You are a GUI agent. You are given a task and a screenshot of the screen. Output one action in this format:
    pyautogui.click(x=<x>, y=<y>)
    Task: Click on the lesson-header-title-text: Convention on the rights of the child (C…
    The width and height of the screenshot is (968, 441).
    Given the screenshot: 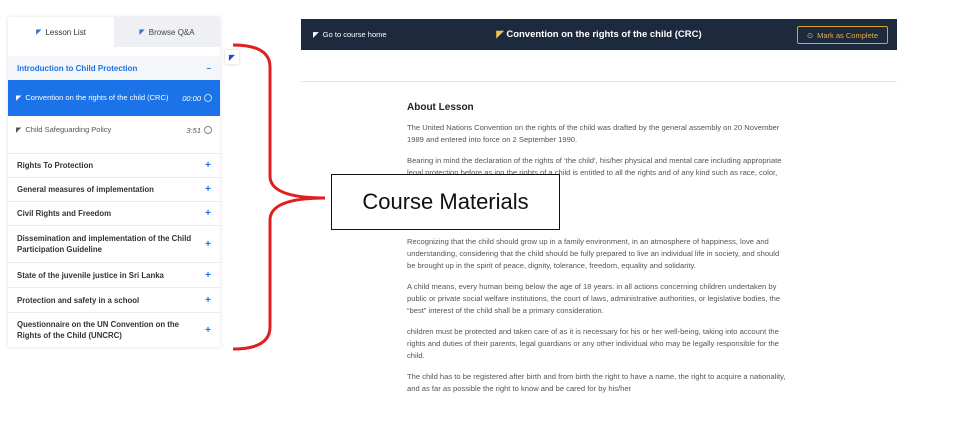 What is the action you would take?
    pyautogui.click(x=604, y=34)
    